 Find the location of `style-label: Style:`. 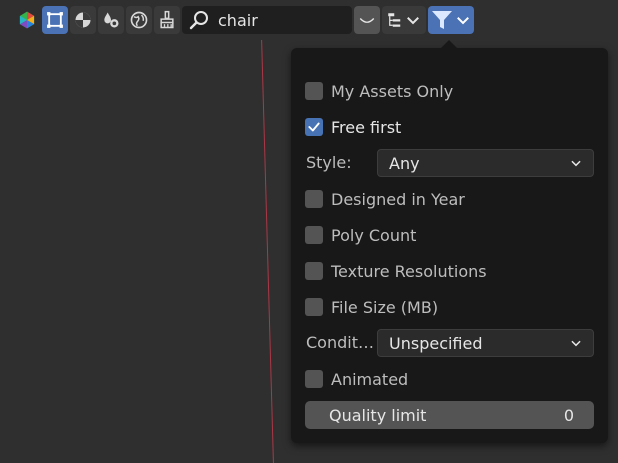

style-label: Style: is located at coordinates (329, 162).